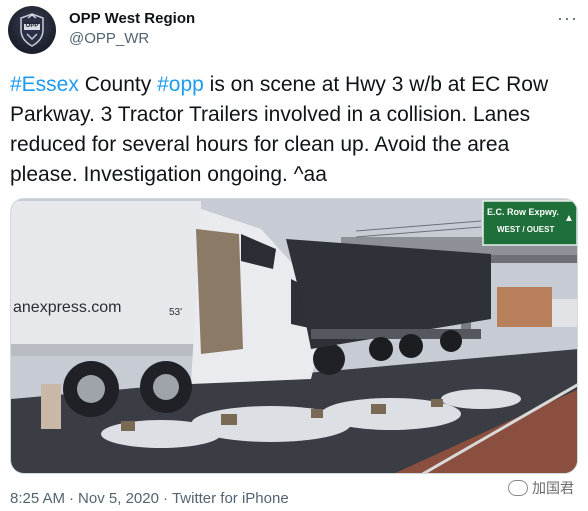 The width and height of the screenshot is (588, 511). What do you see at coordinates (176, 312) in the screenshot?
I see `trailer-number: 53'` at bounding box center [176, 312].